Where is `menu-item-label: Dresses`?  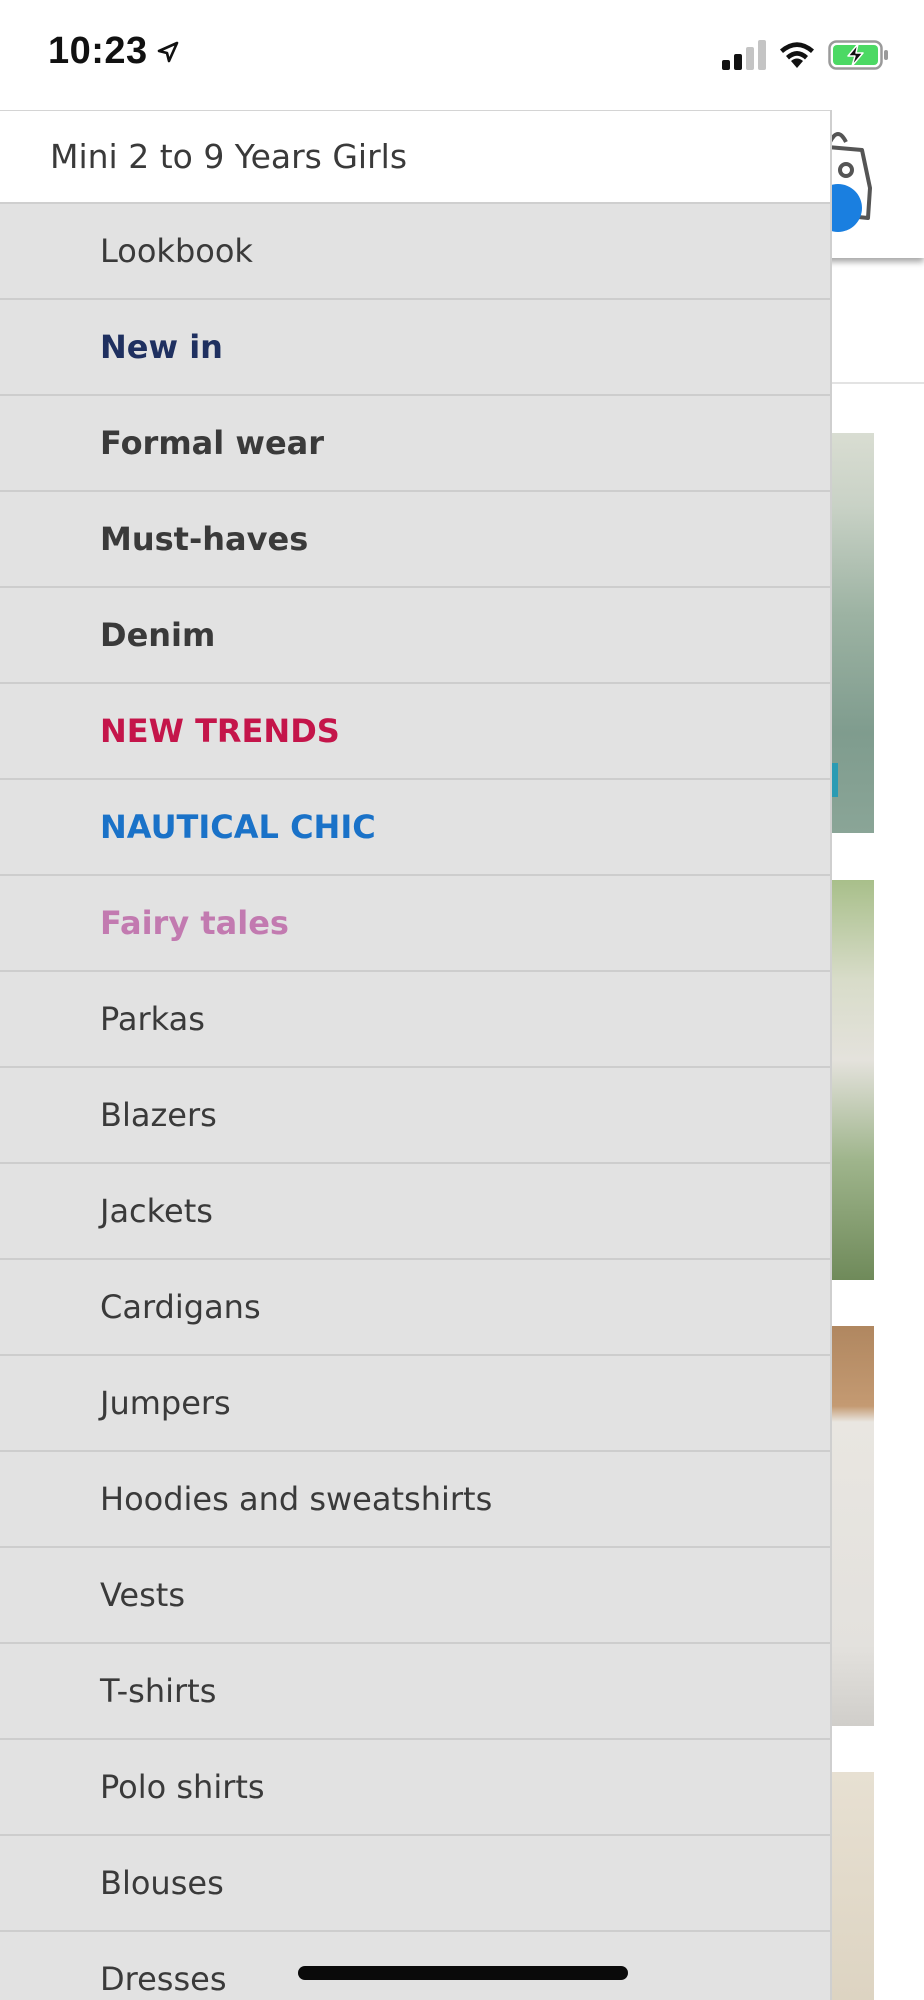 menu-item-label: Dresses is located at coordinates (163, 1979).